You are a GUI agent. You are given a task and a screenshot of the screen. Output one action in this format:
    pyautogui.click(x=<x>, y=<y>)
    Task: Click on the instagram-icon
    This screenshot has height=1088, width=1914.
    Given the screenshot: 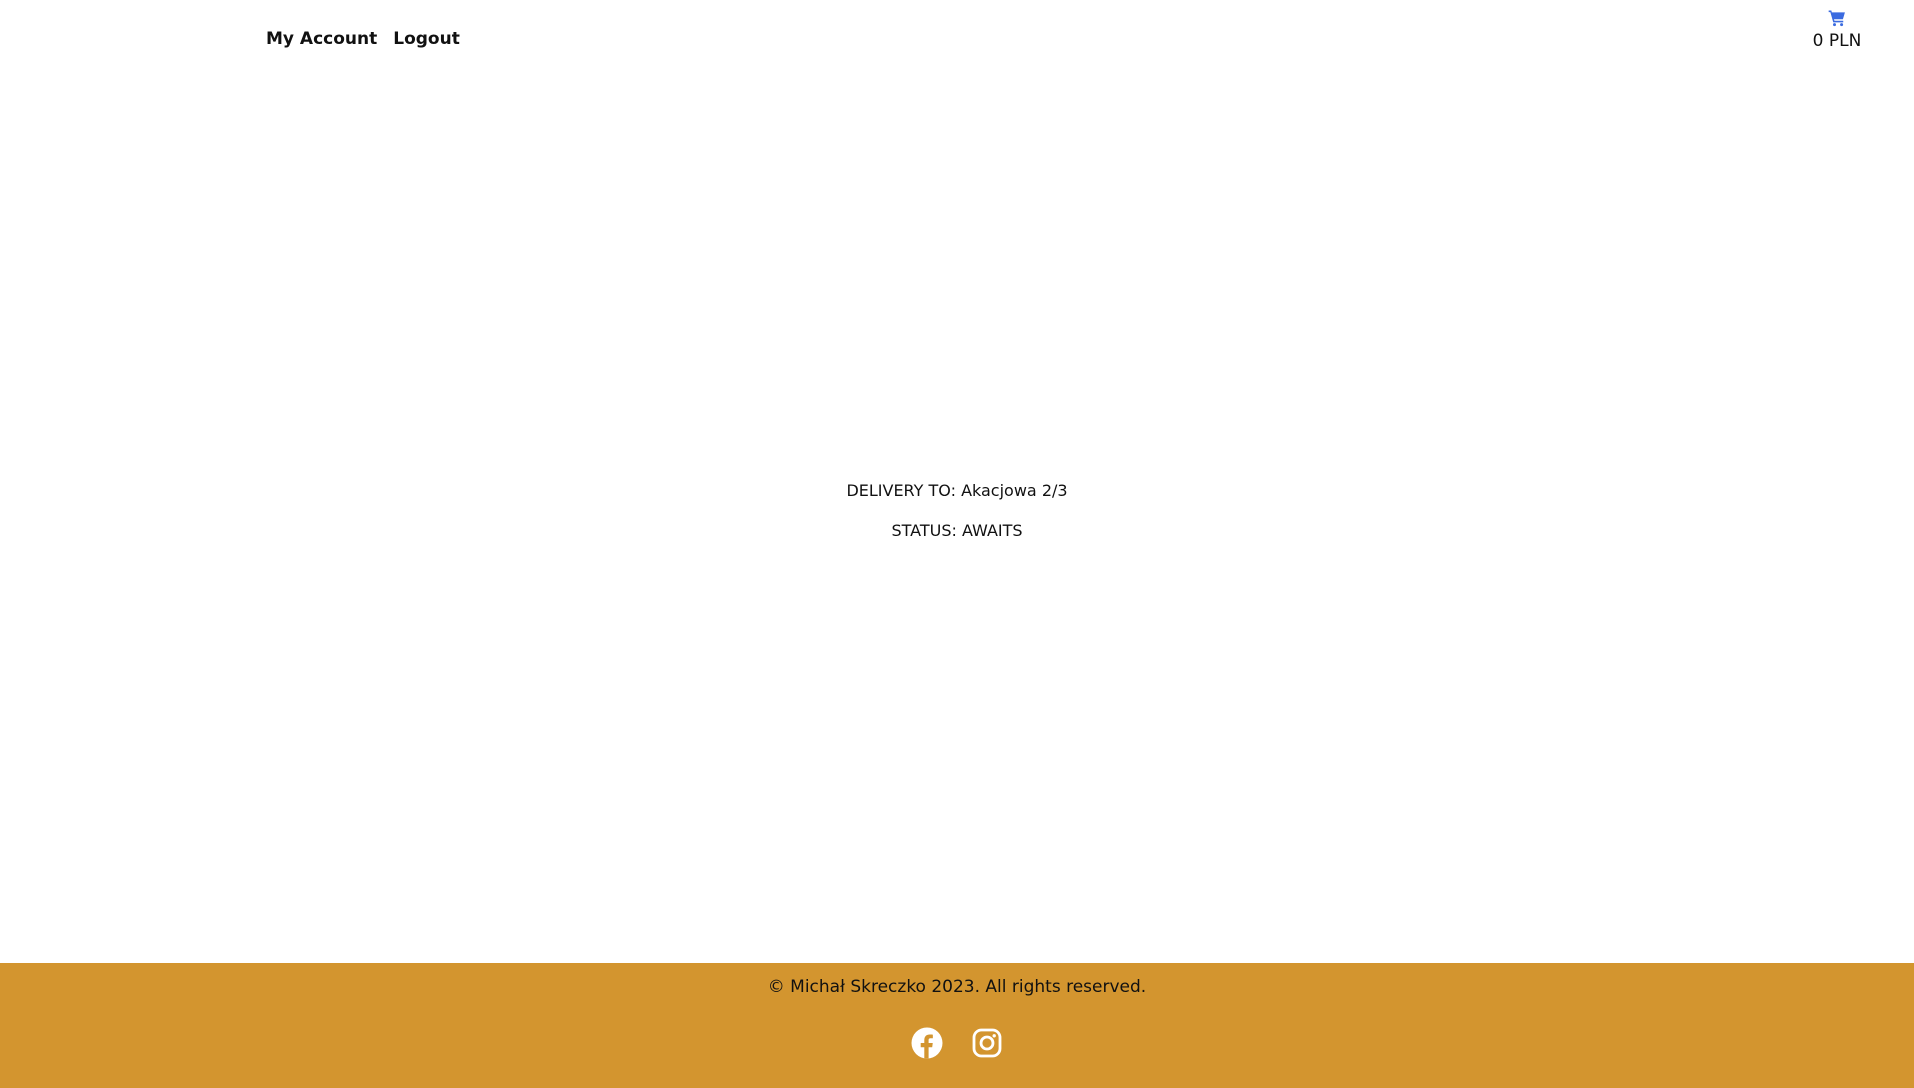 What is the action you would take?
    pyautogui.click(x=987, y=1043)
    